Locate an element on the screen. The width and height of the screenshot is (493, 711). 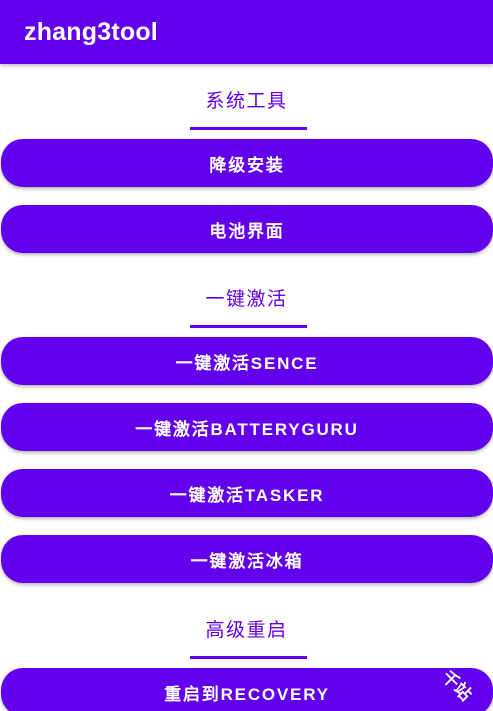
section-title-one-key-activate: 一键激活 is located at coordinates (246, 299).